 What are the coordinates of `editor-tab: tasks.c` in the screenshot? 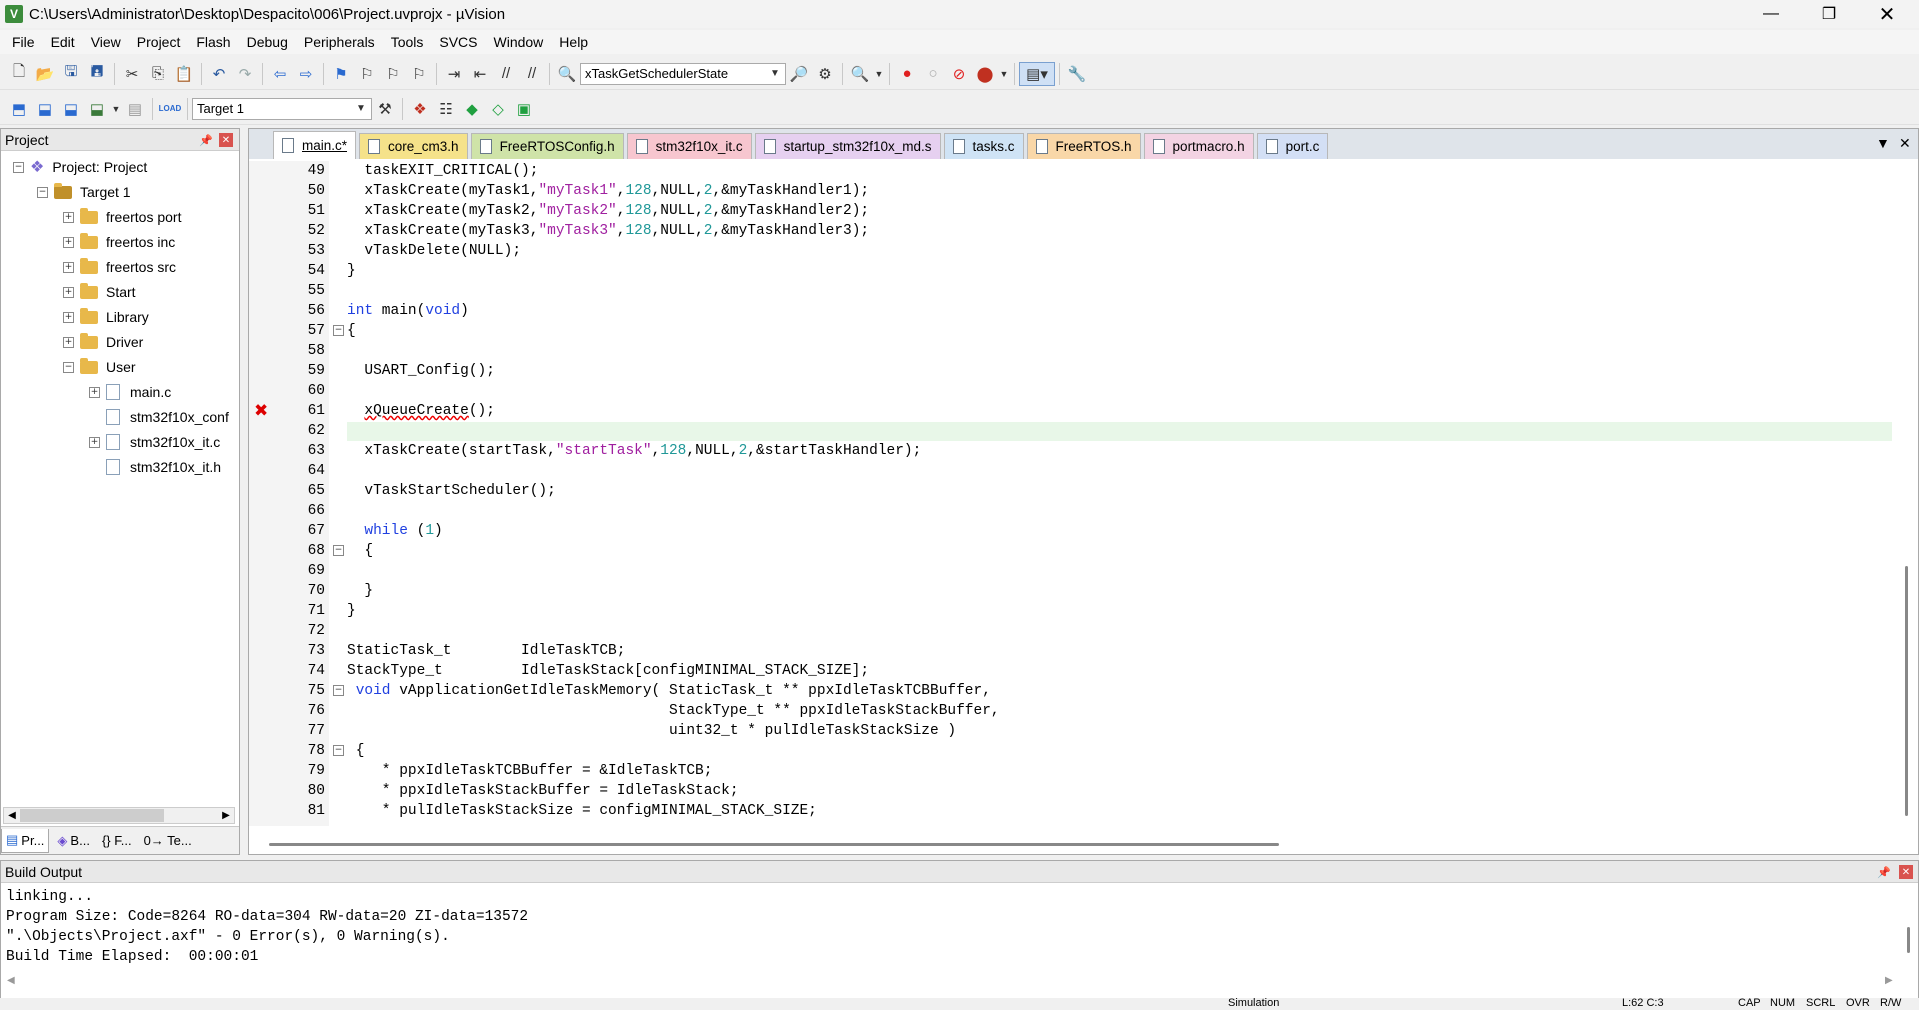 It's located at (983, 146).